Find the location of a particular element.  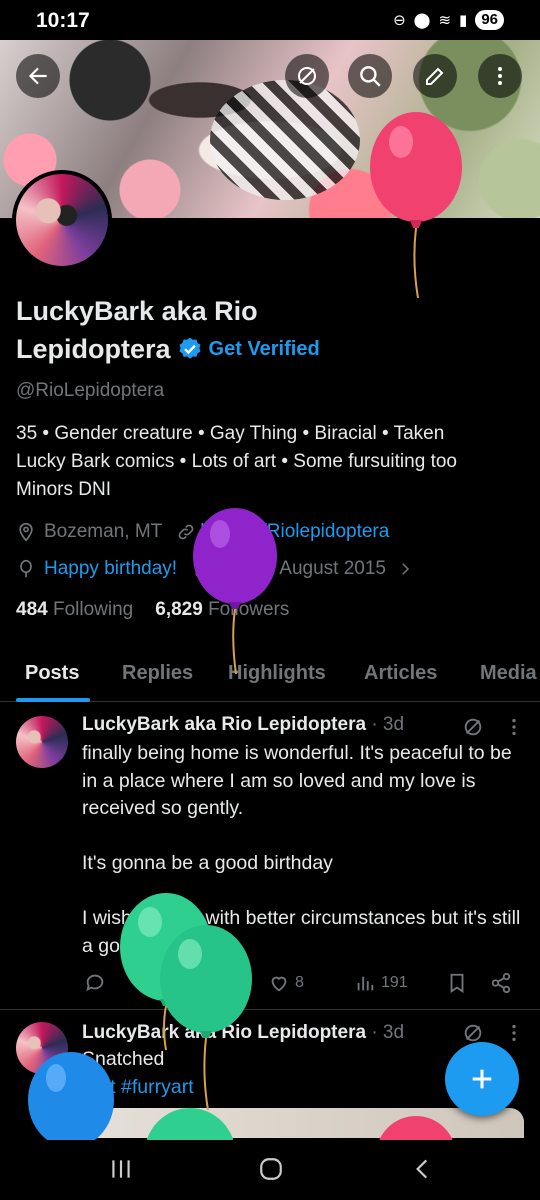

more-vertical-icon is located at coordinates (500, 76).